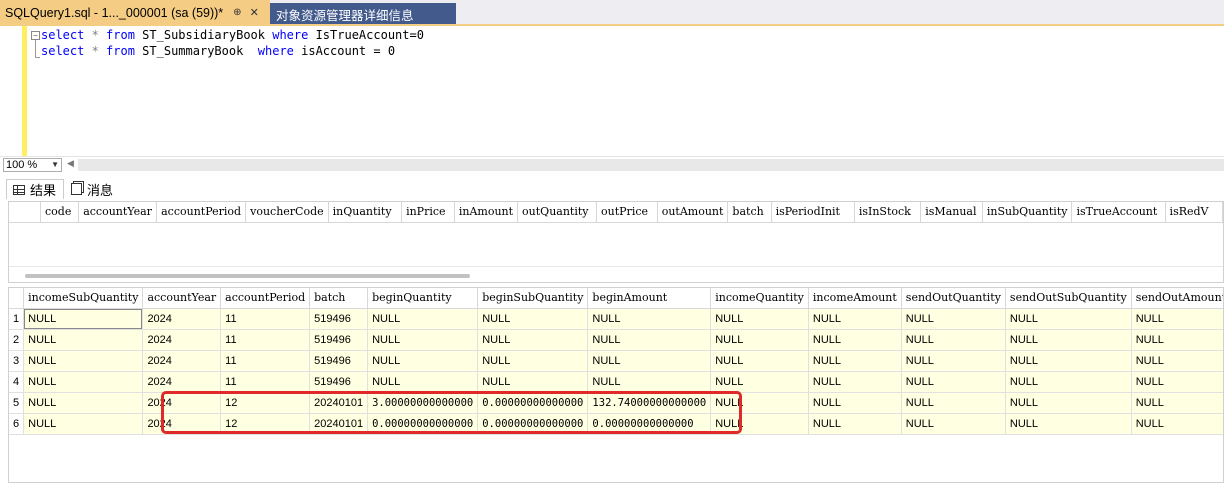 Image resolution: width=1224 pixels, height=483 pixels. Describe the element at coordinates (627, 212) in the screenshot. I see `column-header-outPrice: outPrice` at that location.